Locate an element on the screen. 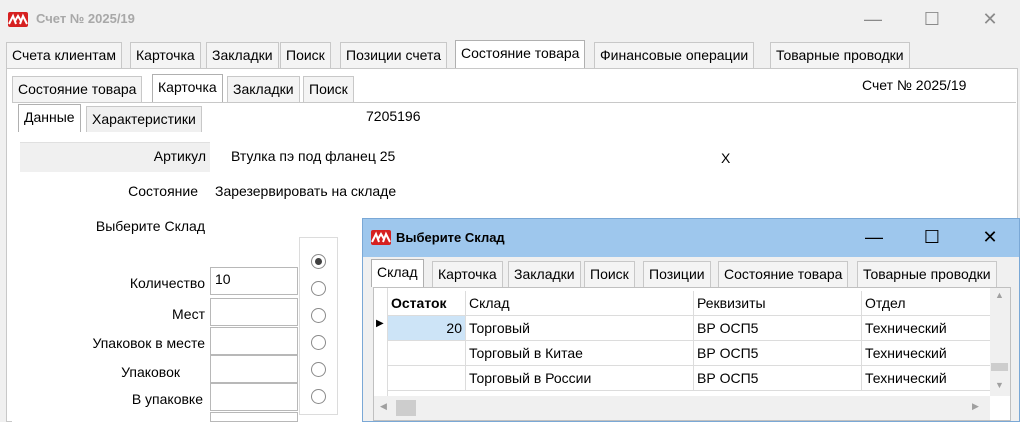 The image size is (1020, 422). invoice-number-label: Счет № 2025/19 is located at coordinates (914, 85).